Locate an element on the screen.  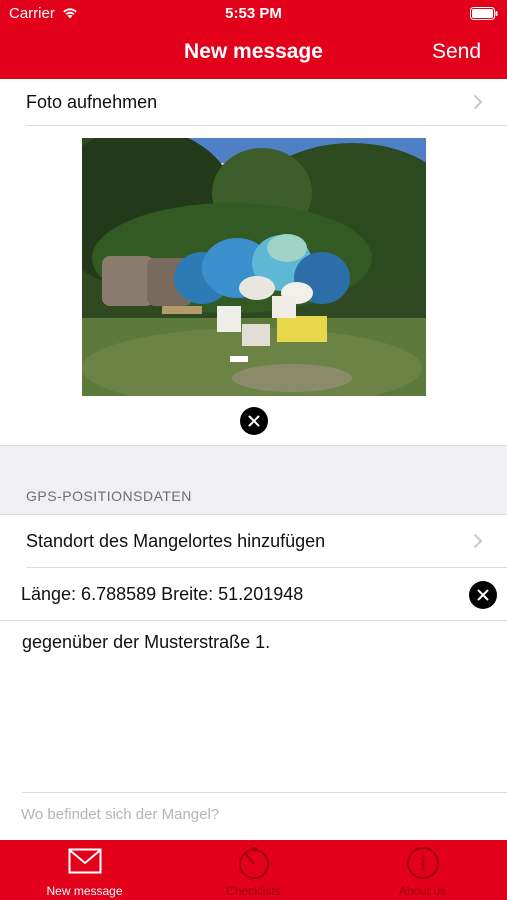
tab-label: About us is located at coordinates (422, 891).